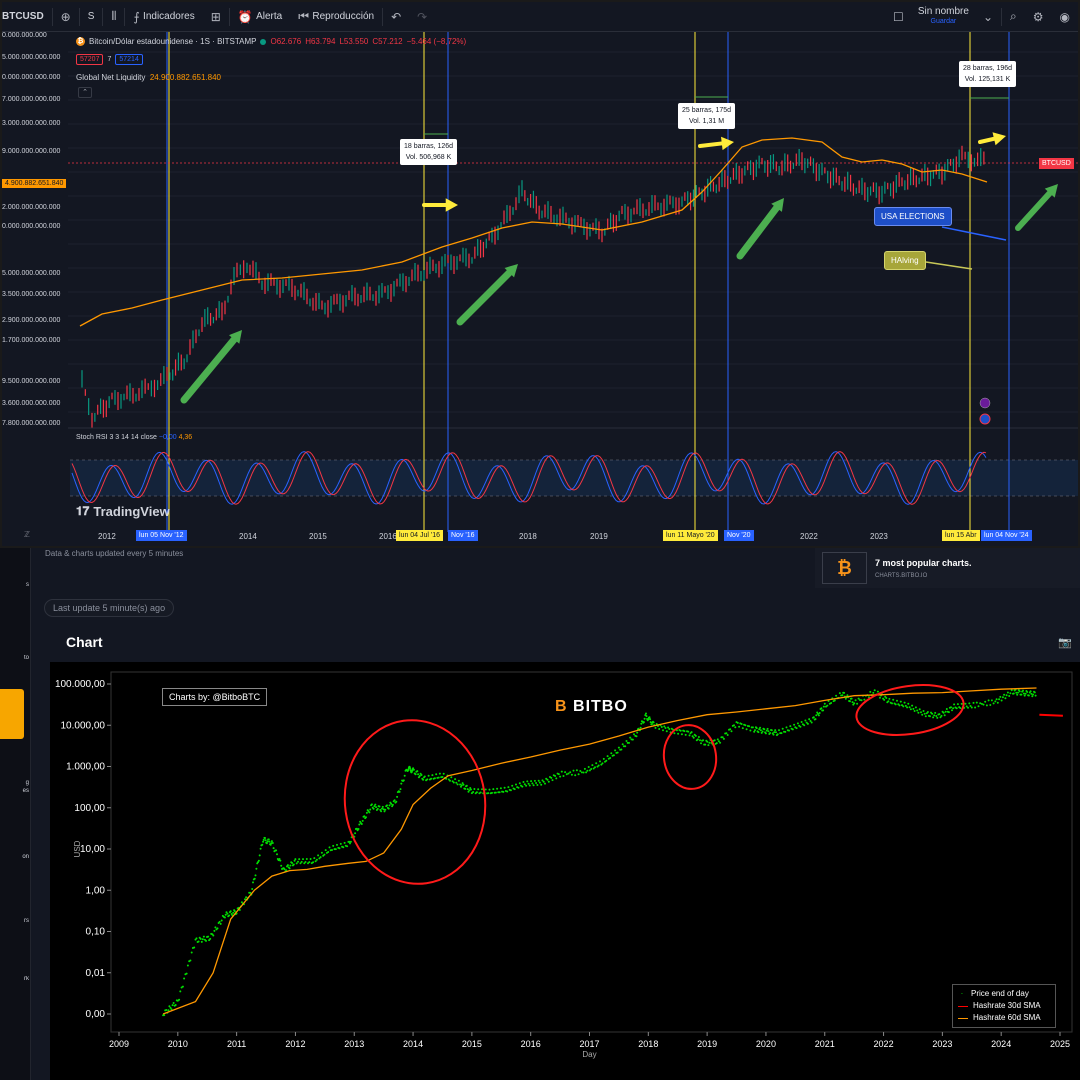  What do you see at coordinates (113, 17) in the screenshot?
I see `candles-icon: ⫴` at bounding box center [113, 17].